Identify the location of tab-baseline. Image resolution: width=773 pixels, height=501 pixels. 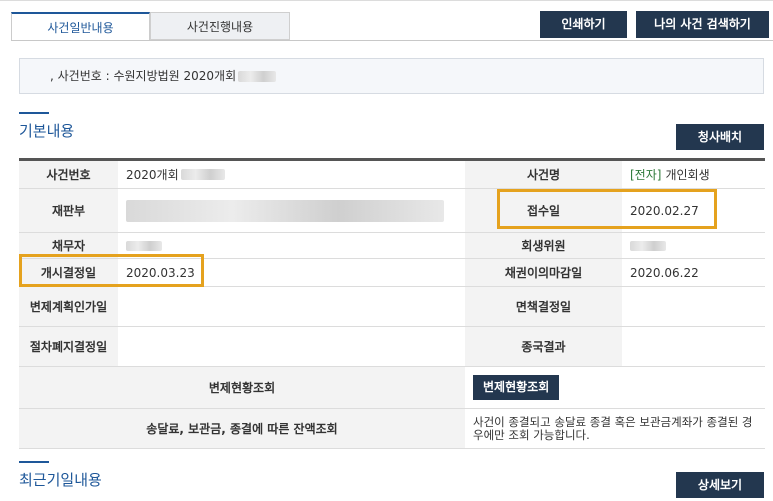
(392, 40).